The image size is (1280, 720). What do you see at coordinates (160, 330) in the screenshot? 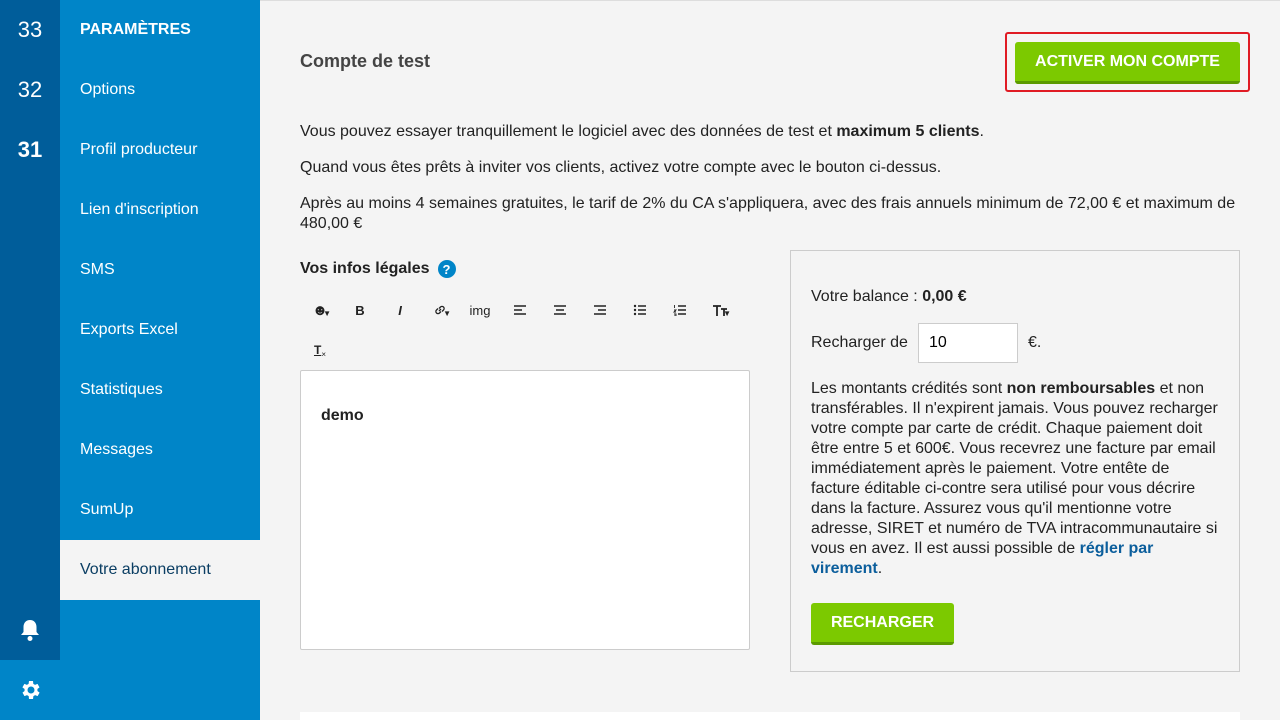
I see `sidebar-item-exports-excel: Exports Excel` at bounding box center [160, 330].